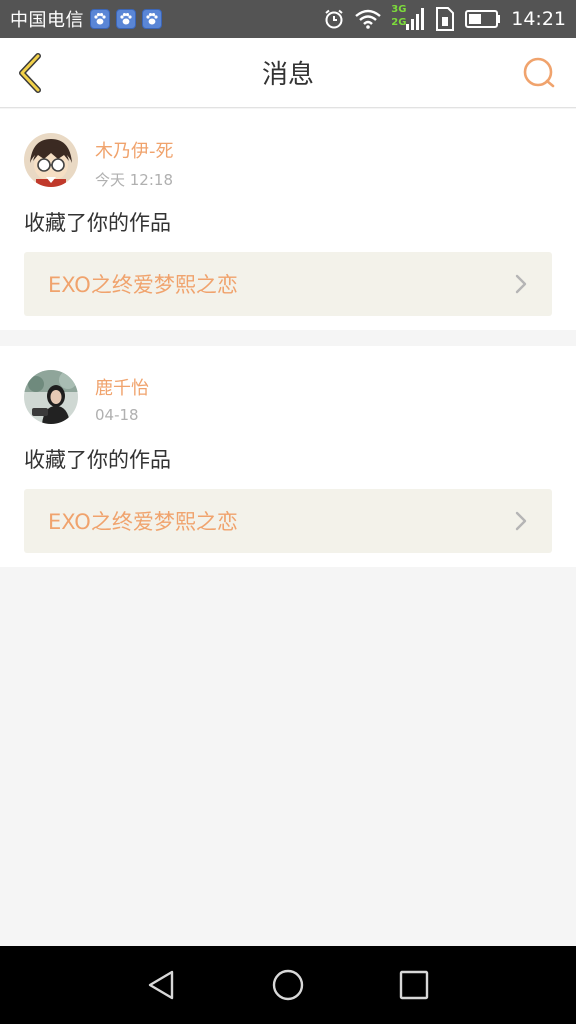  I want to click on recents-square-icon, so click(414, 985).